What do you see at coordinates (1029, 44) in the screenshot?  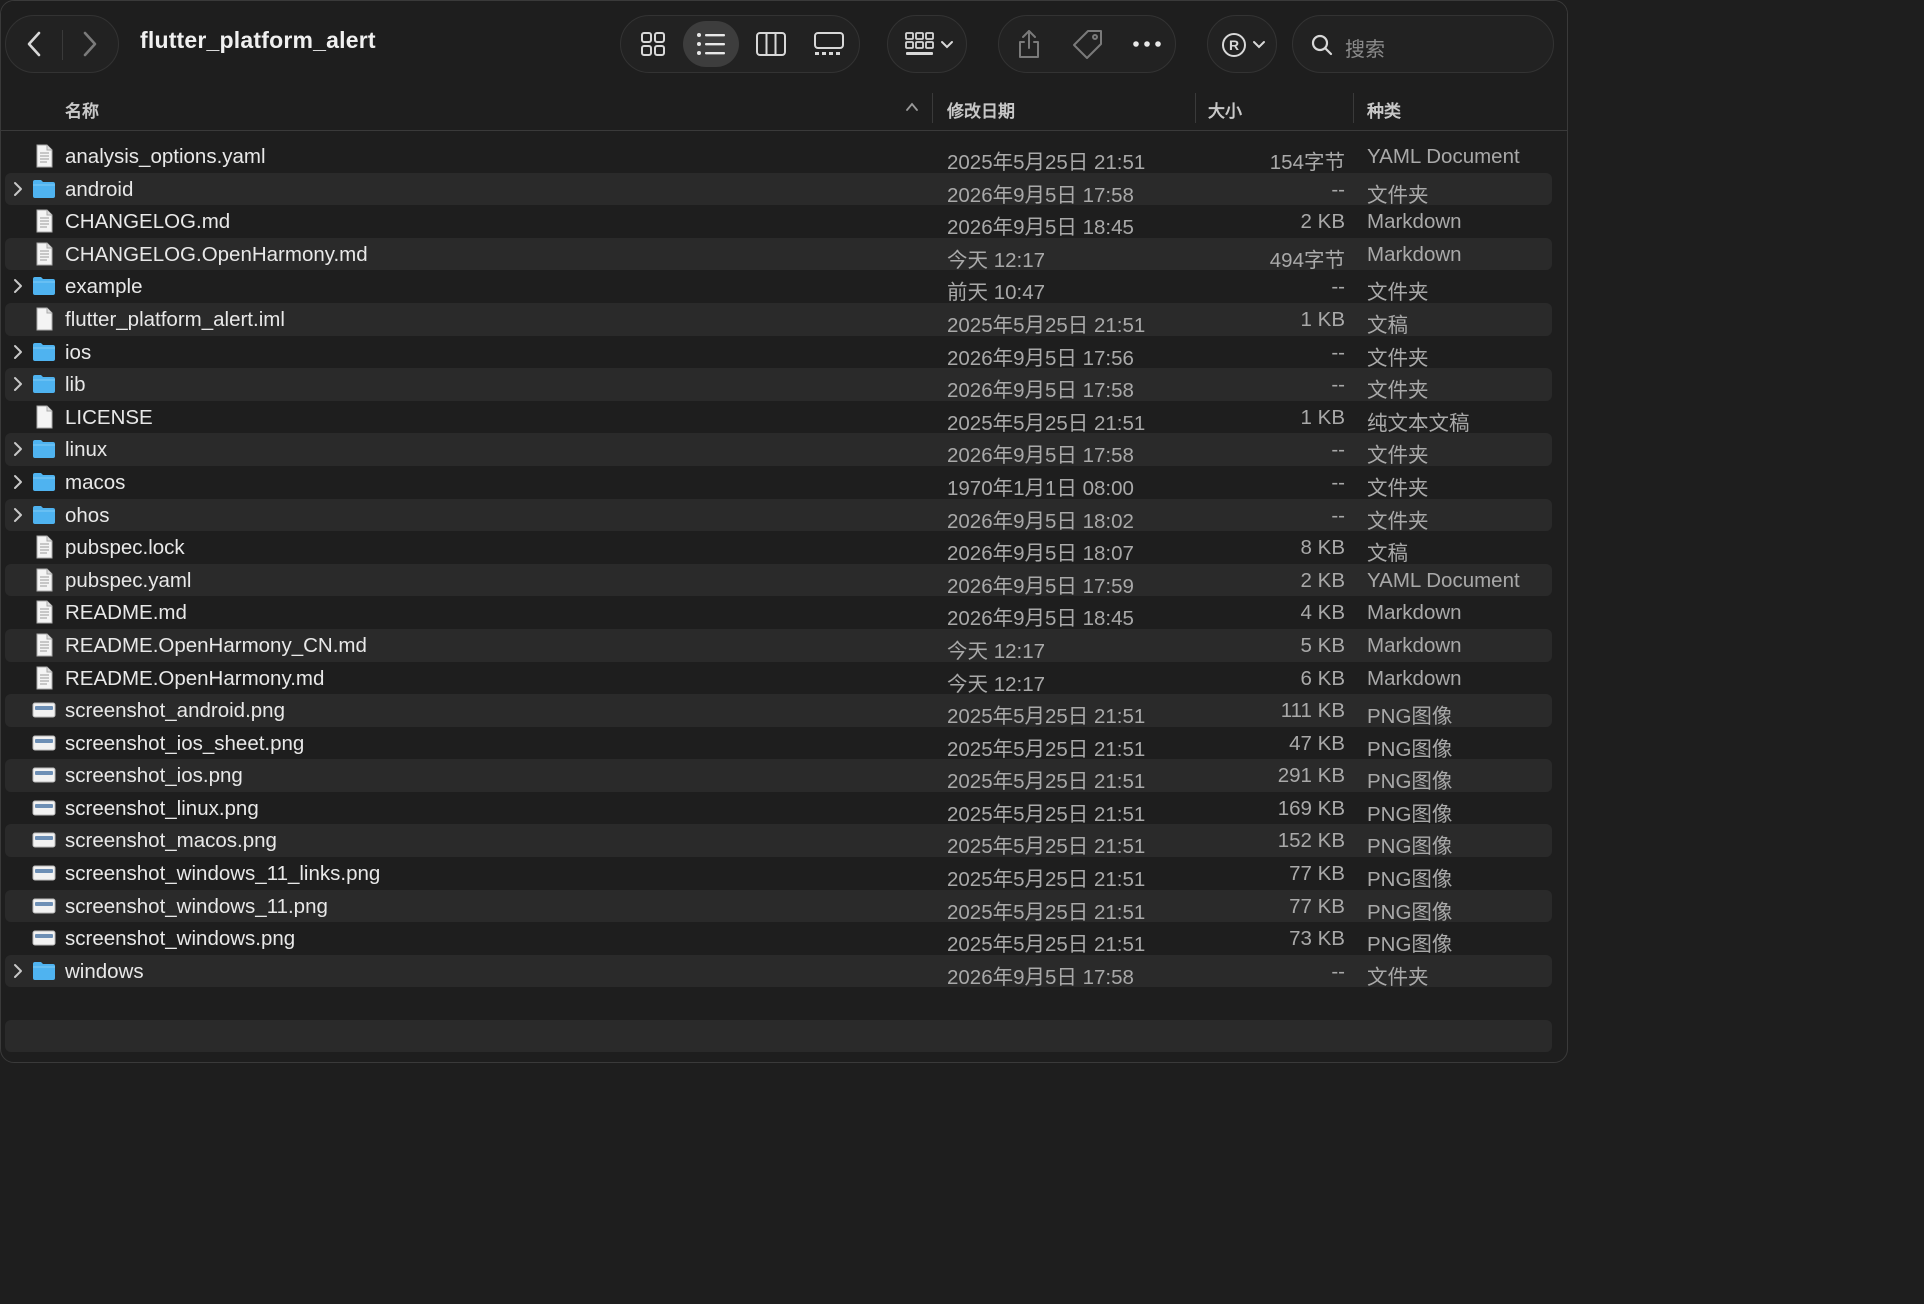 I see `share-button` at bounding box center [1029, 44].